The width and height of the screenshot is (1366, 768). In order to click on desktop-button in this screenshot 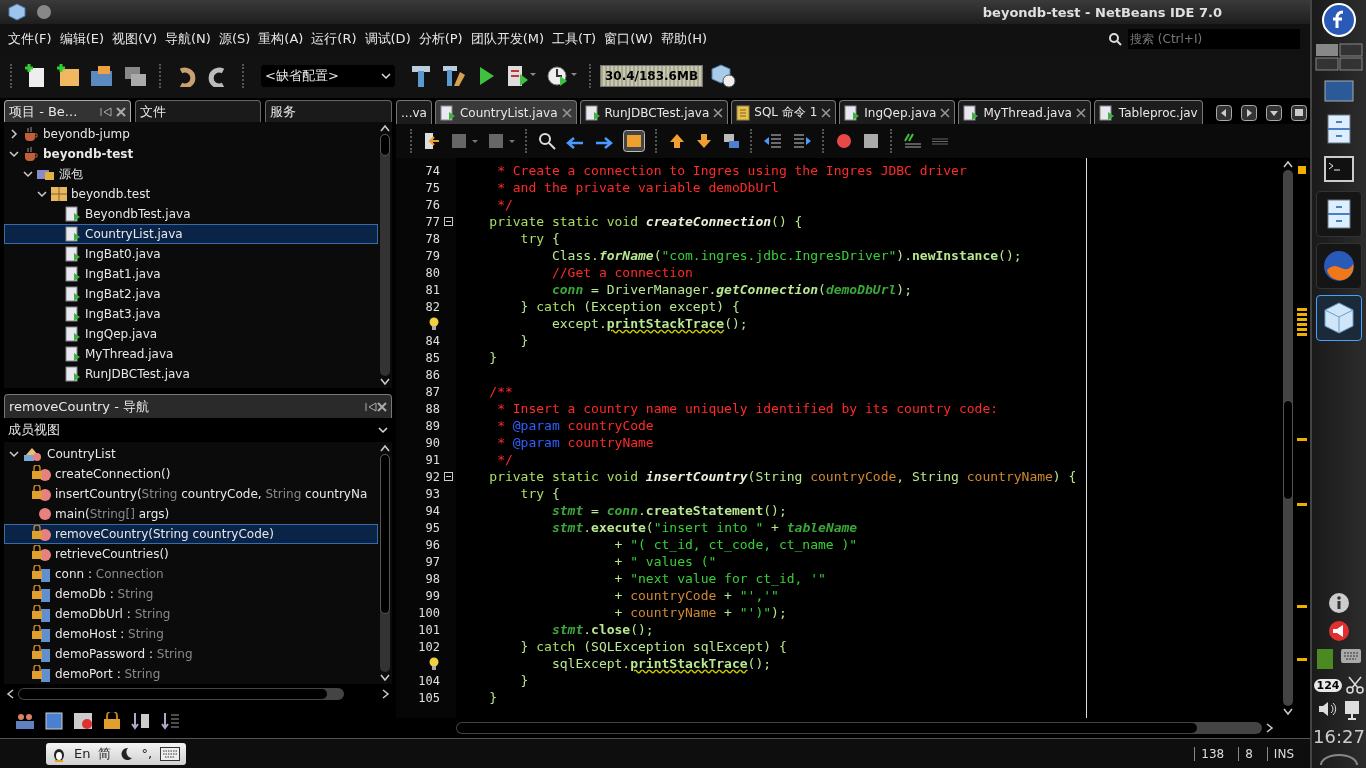, I will do `click(1339, 91)`.